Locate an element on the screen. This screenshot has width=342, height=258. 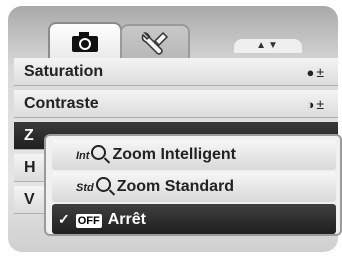
scroll-arrows: ▲▼ is located at coordinates (268, 46).